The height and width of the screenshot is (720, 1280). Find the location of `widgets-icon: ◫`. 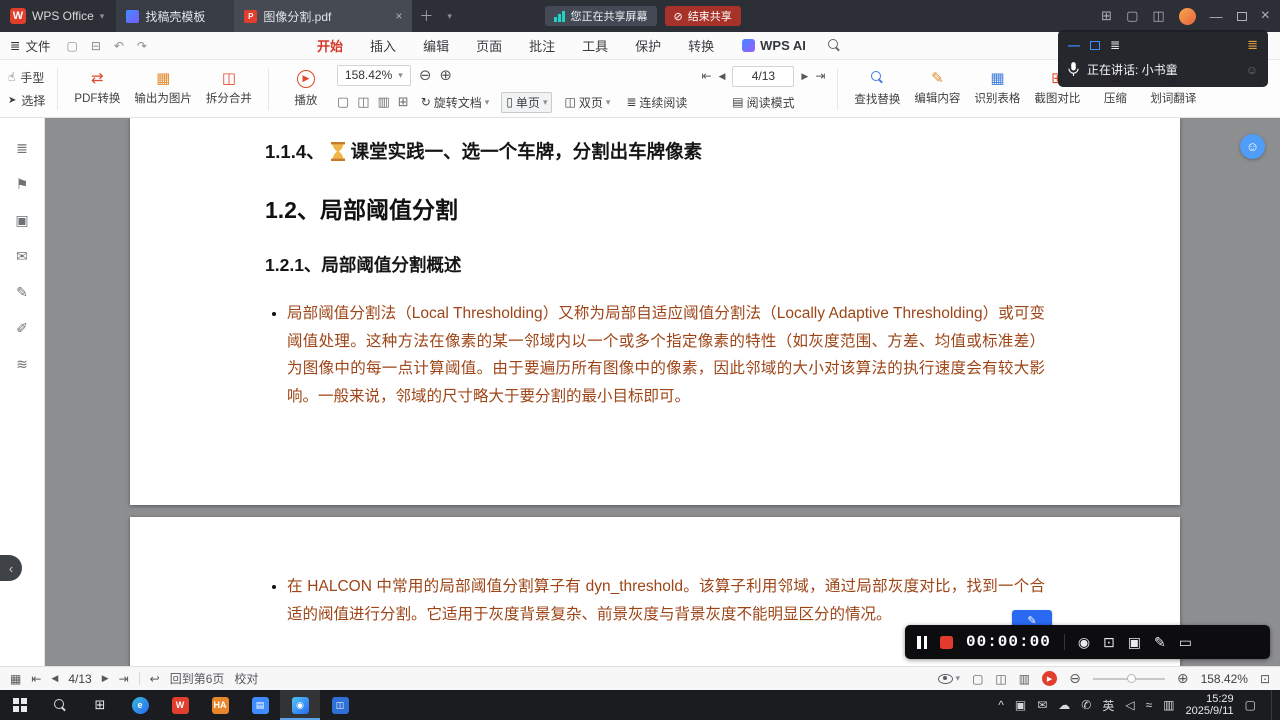

widgets-icon: ◫ is located at coordinates (1158, 16).